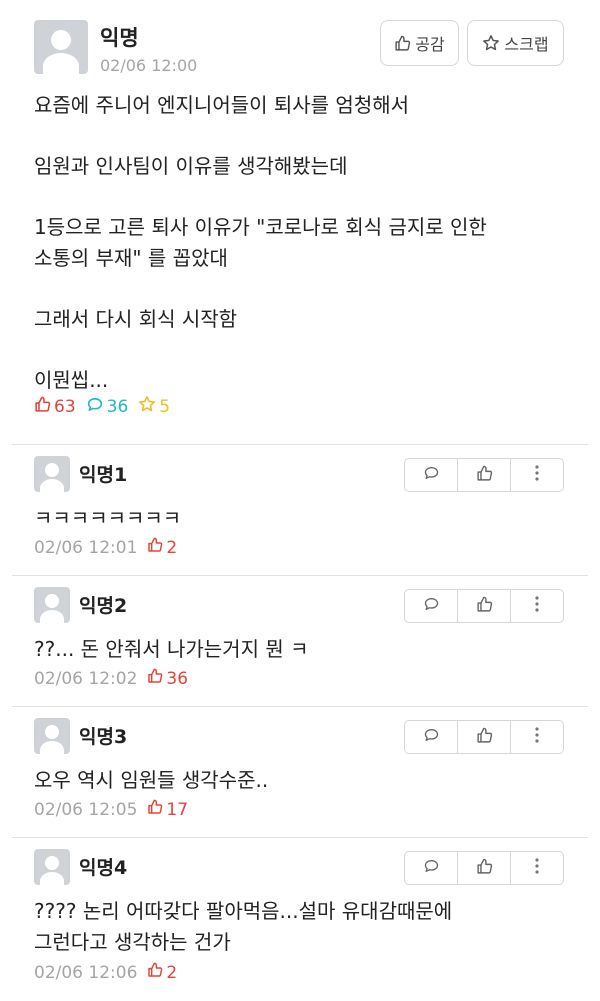 The image size is (600, 1001). I want to click on post-body-line: 임원과 인사팀이 이유를 생각해봤는데, so click(191, 166).